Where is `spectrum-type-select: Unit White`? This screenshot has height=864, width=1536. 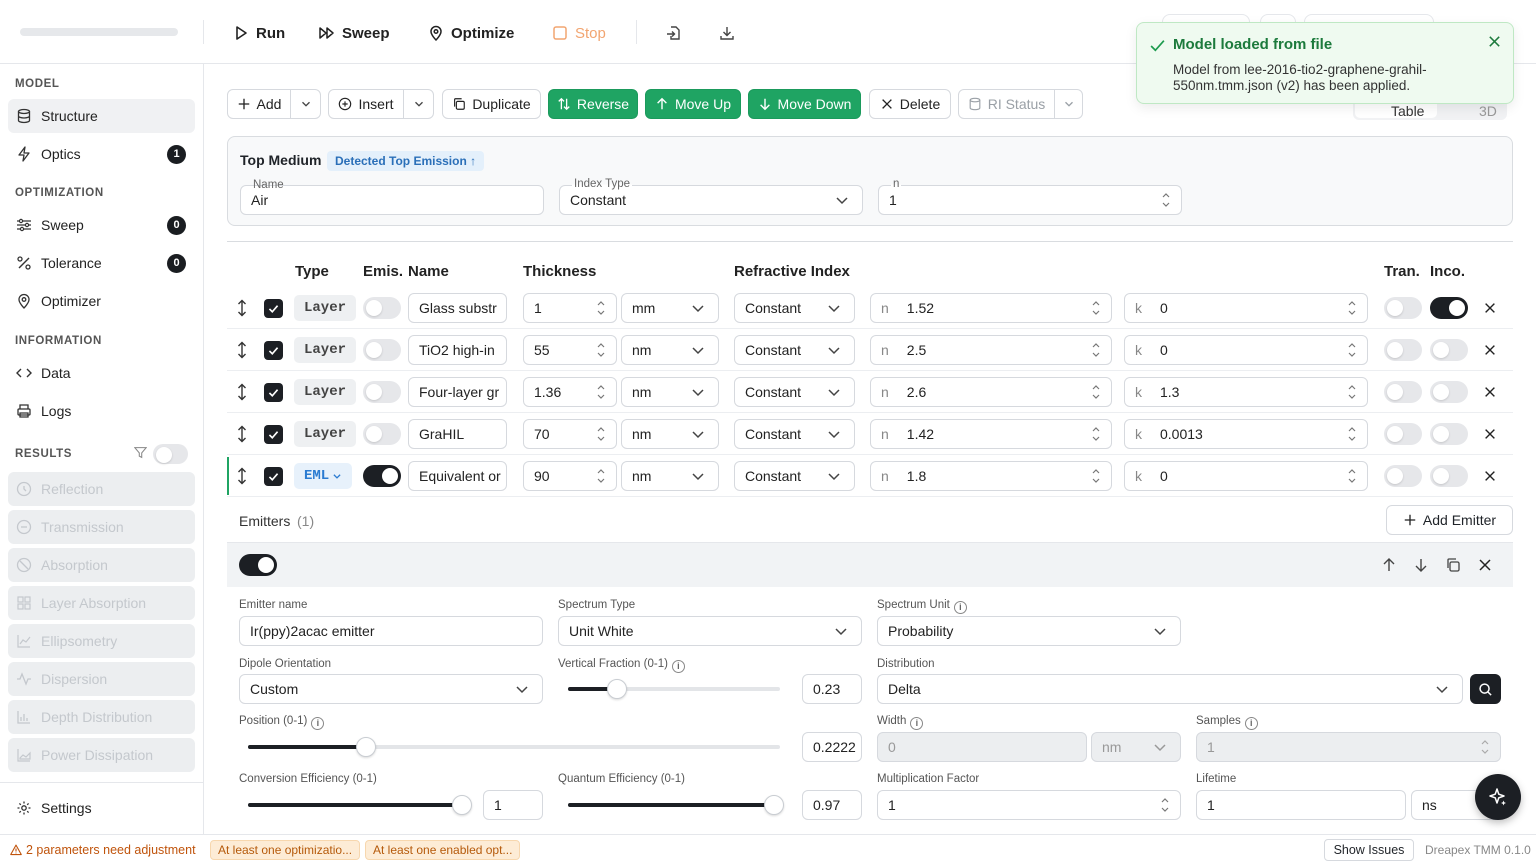 spectrum-type-select: Unit White is located at coordinates (710, 631).